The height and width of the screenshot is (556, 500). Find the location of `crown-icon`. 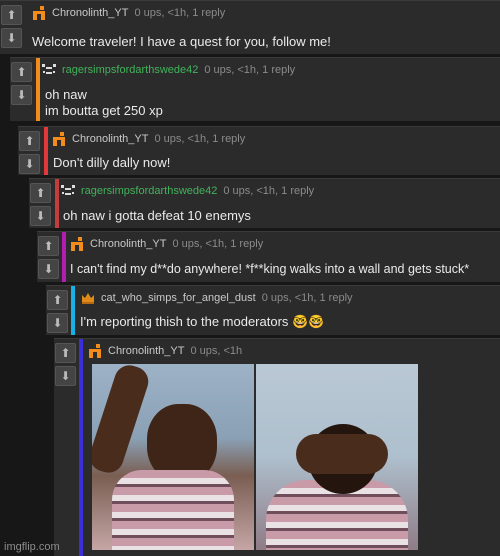

crown-icon is located at coordinates (88, 298).